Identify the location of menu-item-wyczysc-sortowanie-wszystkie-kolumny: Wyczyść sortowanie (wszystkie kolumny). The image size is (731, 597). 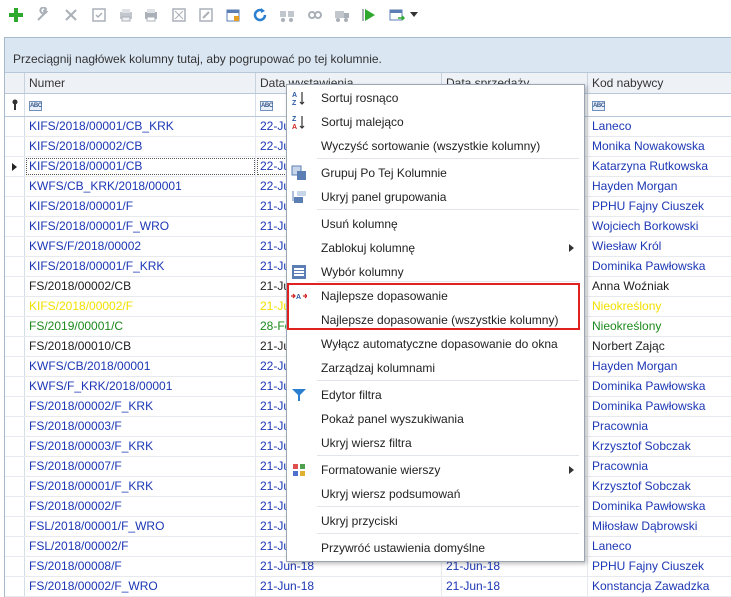
(435, 146).